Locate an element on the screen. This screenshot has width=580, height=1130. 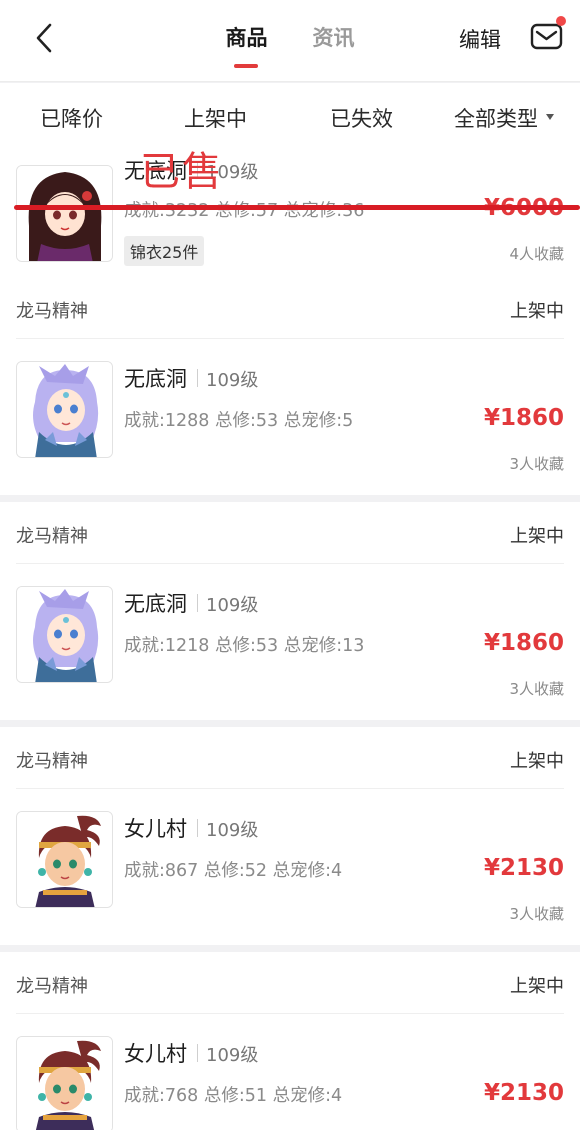
role-stats: 成就:768 总修:51 总宠修:4 is located at coordinates (233, 1096).